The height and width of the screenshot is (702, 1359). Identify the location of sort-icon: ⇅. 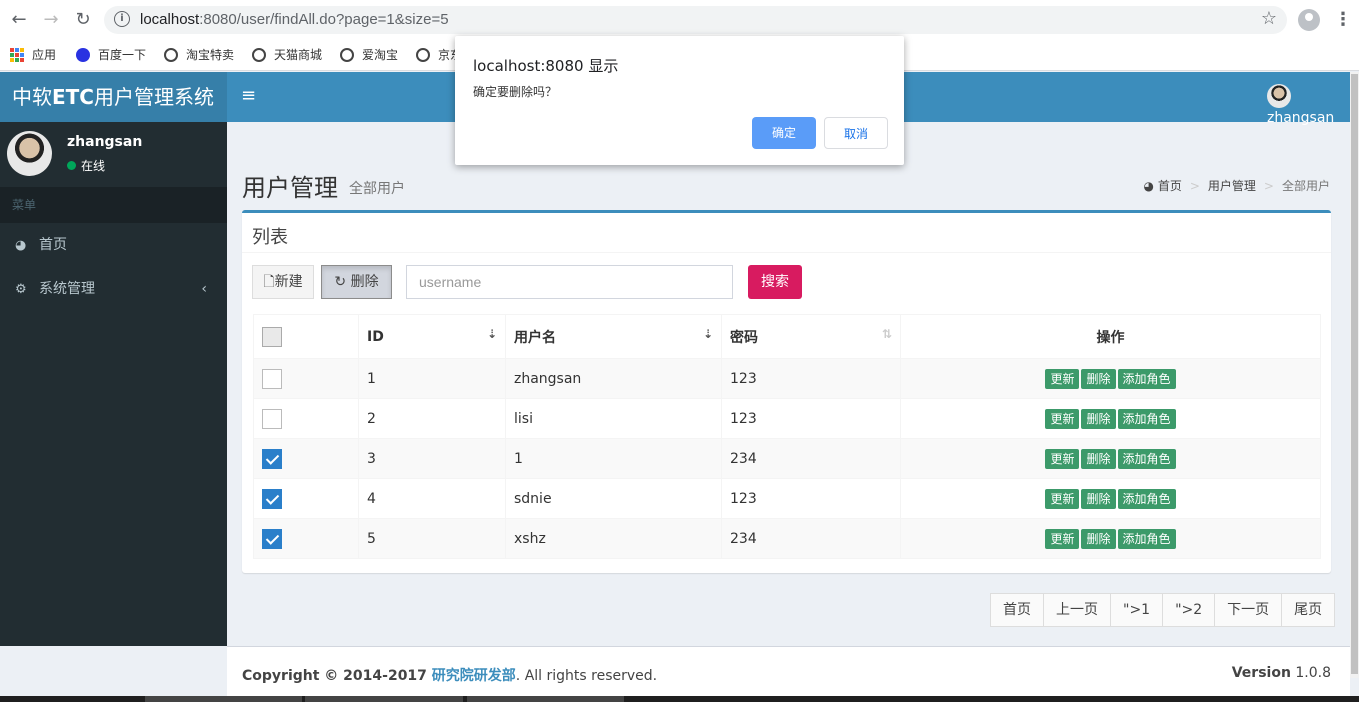
(887, 334).